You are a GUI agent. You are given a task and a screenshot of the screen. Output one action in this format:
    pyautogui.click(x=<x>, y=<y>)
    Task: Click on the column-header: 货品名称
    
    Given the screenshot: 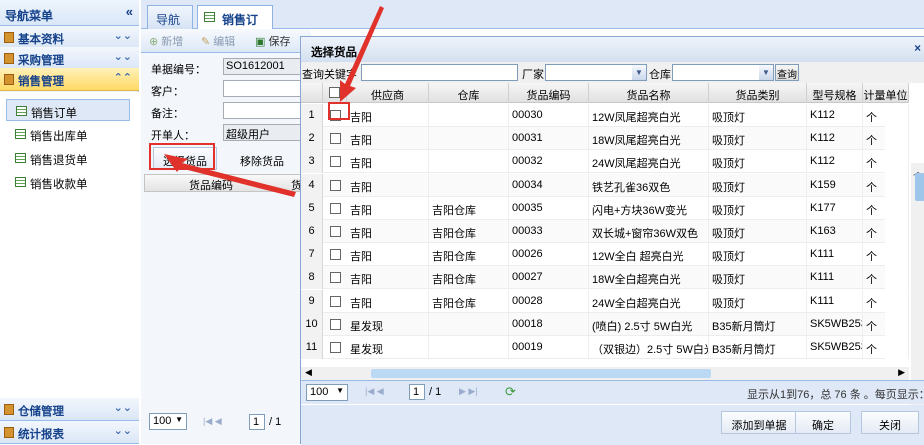 What is the action you would take?
    pyautogui.click(x=649, y=93)
    